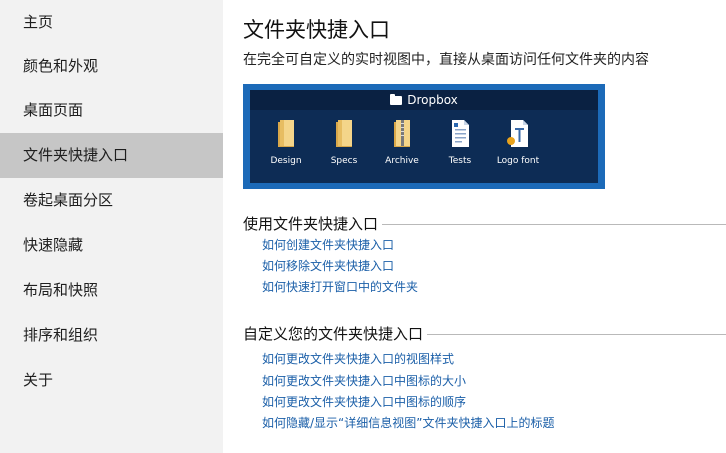 This screenshot has width=726, height=453. Describe the element at coordinates (364, 401) in the screenshot. I see `link-change-icon-order: 如何更改文件夹快捷入口中图标的顺序` at that location.